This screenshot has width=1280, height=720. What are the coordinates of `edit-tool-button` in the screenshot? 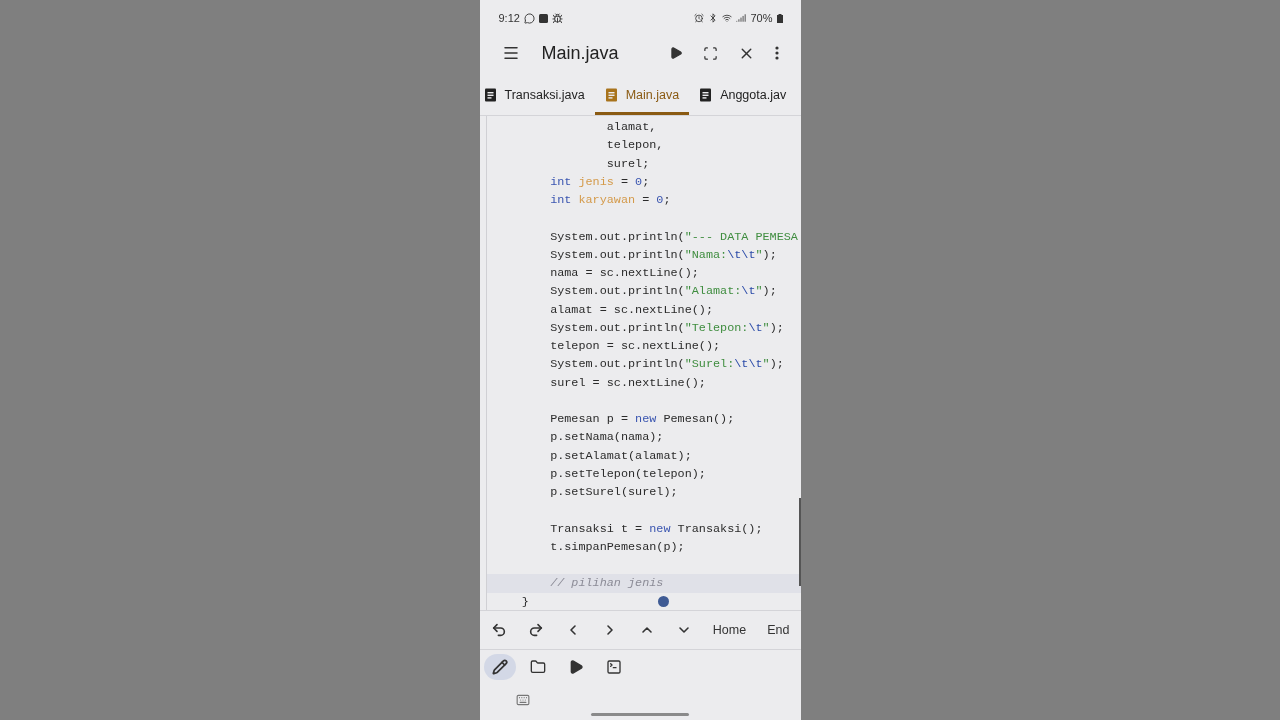 It's located at (499, 666).